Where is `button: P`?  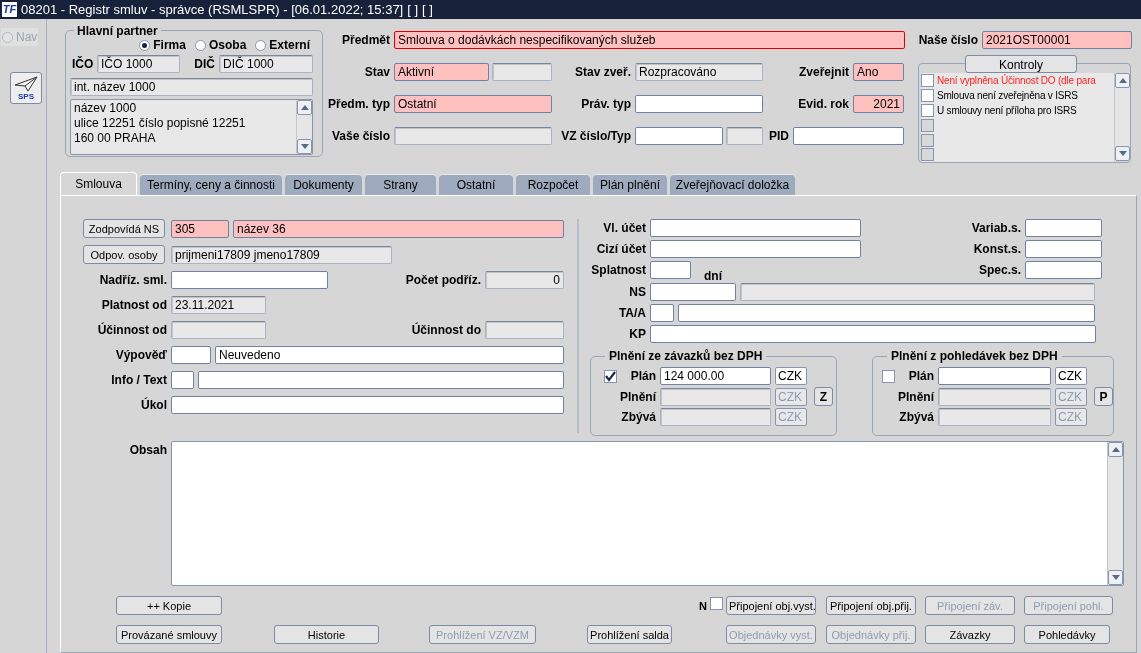 button: P is located at coordinates (1103, 397).